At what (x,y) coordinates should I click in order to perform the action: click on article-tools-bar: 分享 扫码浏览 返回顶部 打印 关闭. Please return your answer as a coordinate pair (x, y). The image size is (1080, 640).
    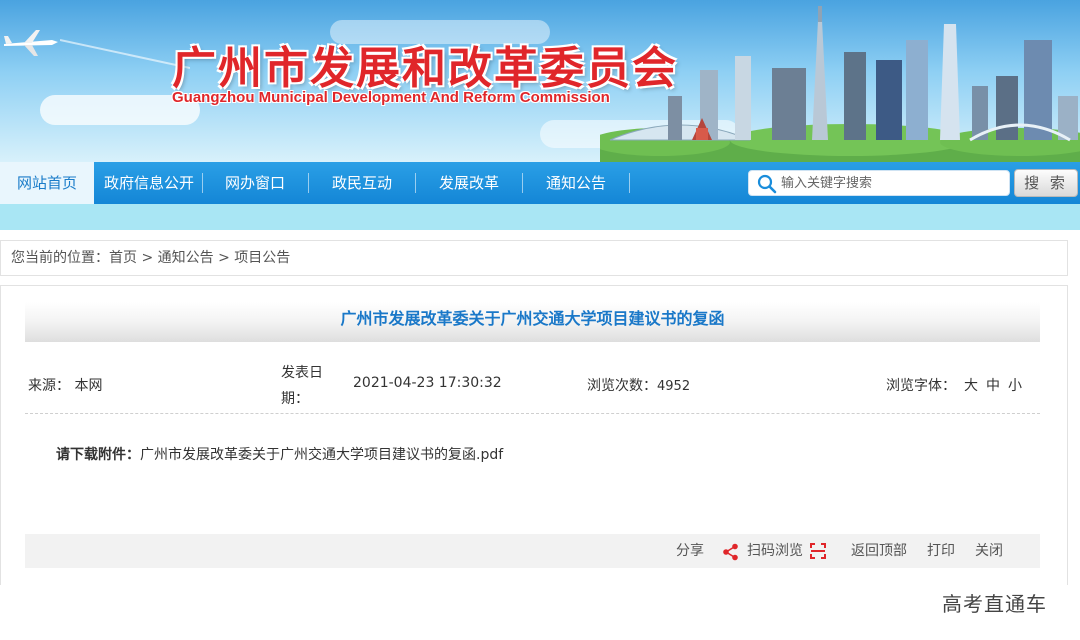
    Looking at the image, I should click on (532, 551).